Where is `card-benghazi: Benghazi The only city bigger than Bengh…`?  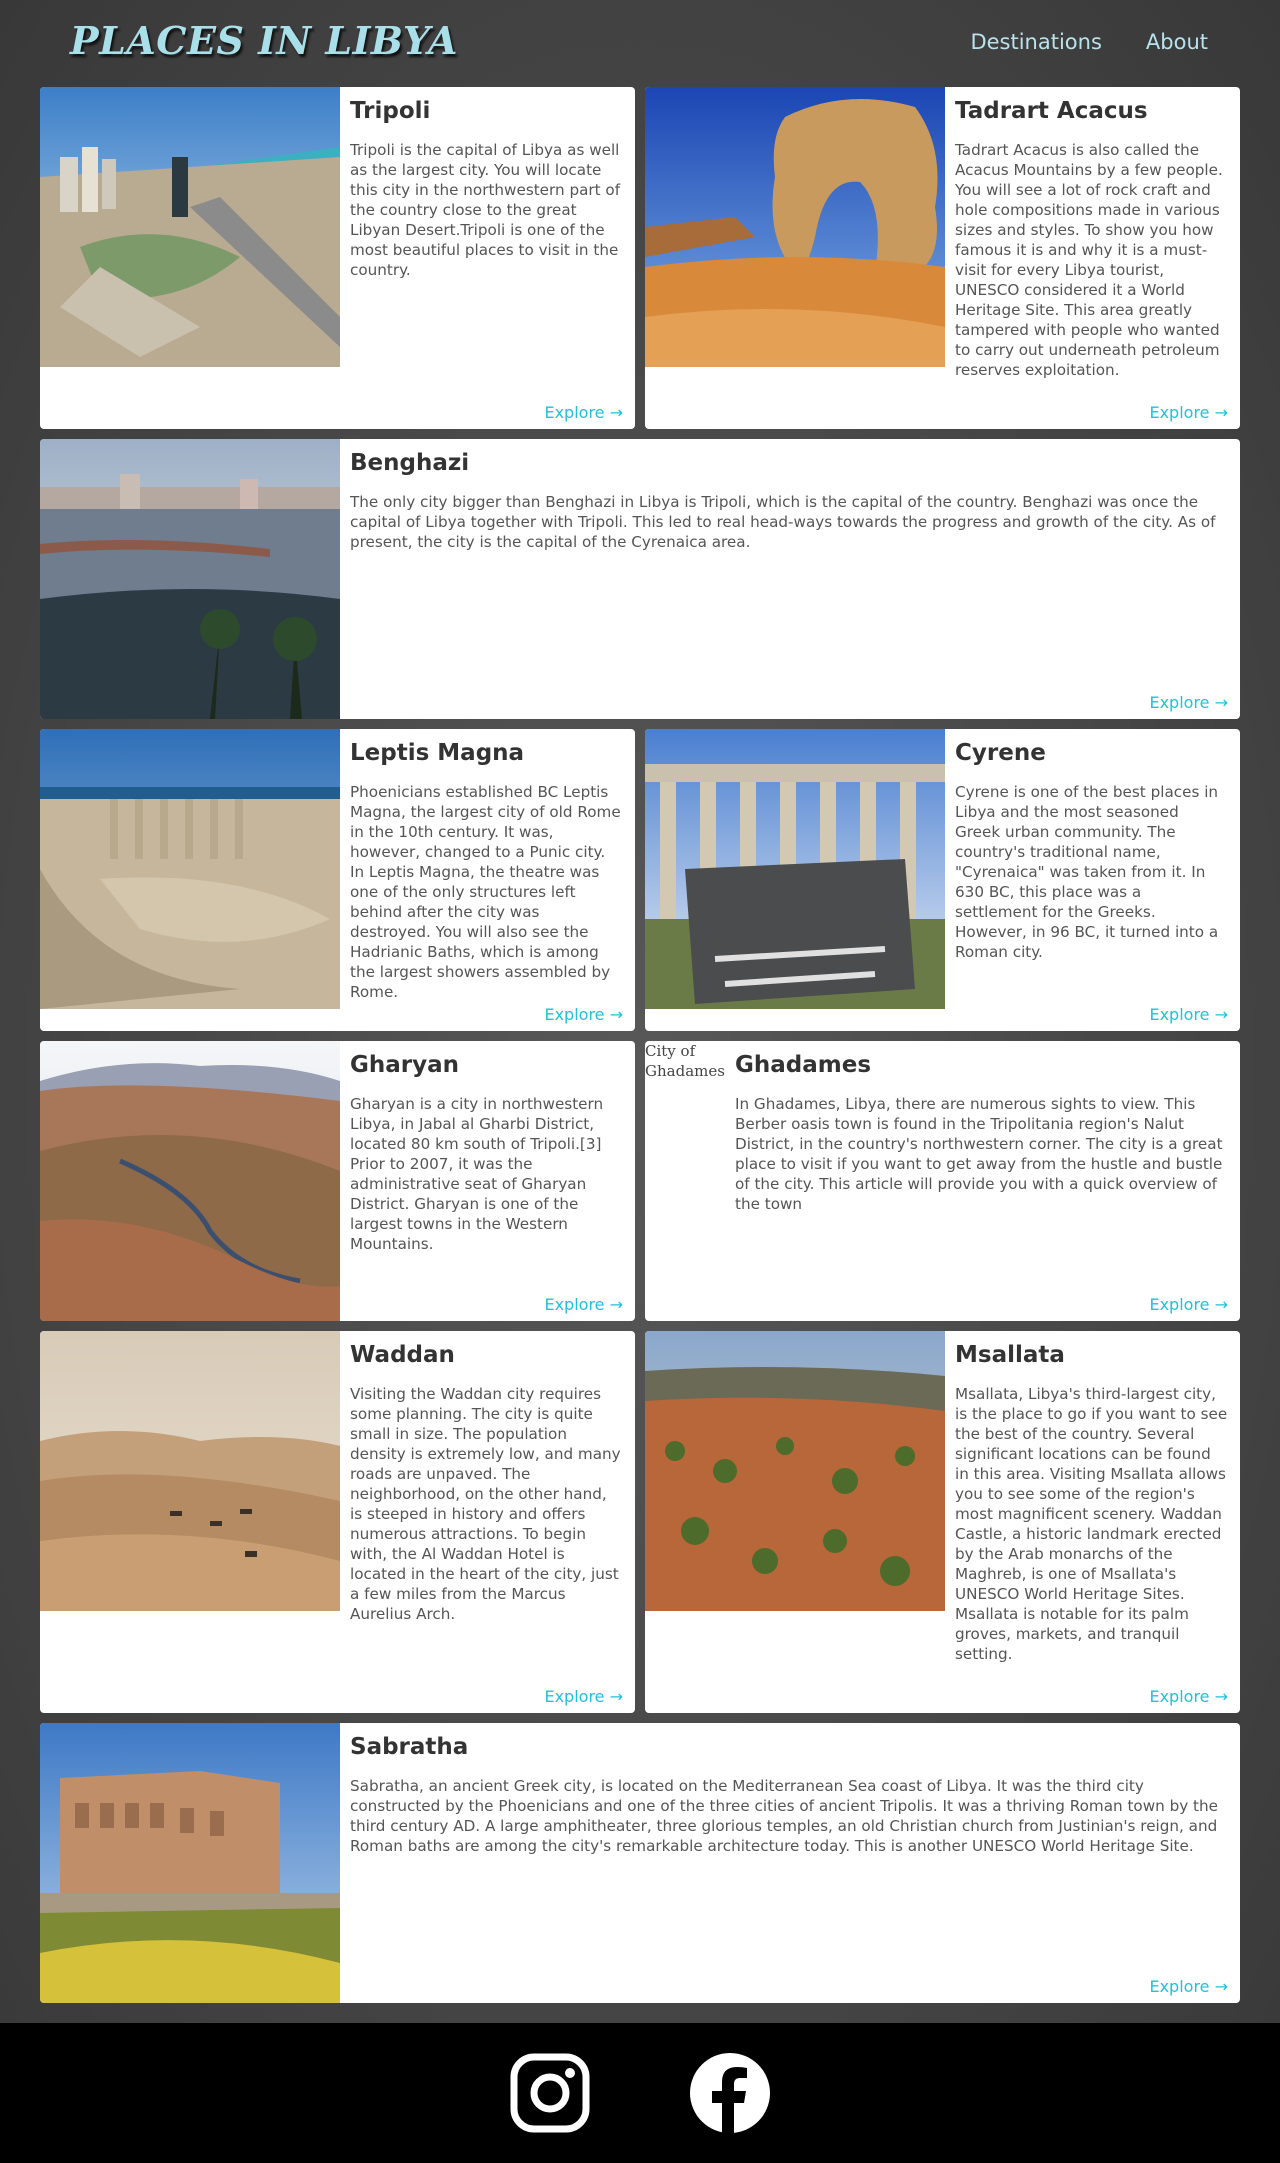
card-benghazi: Benghazi The only city bigger than Bengh… is located at coordinates (640, 579).